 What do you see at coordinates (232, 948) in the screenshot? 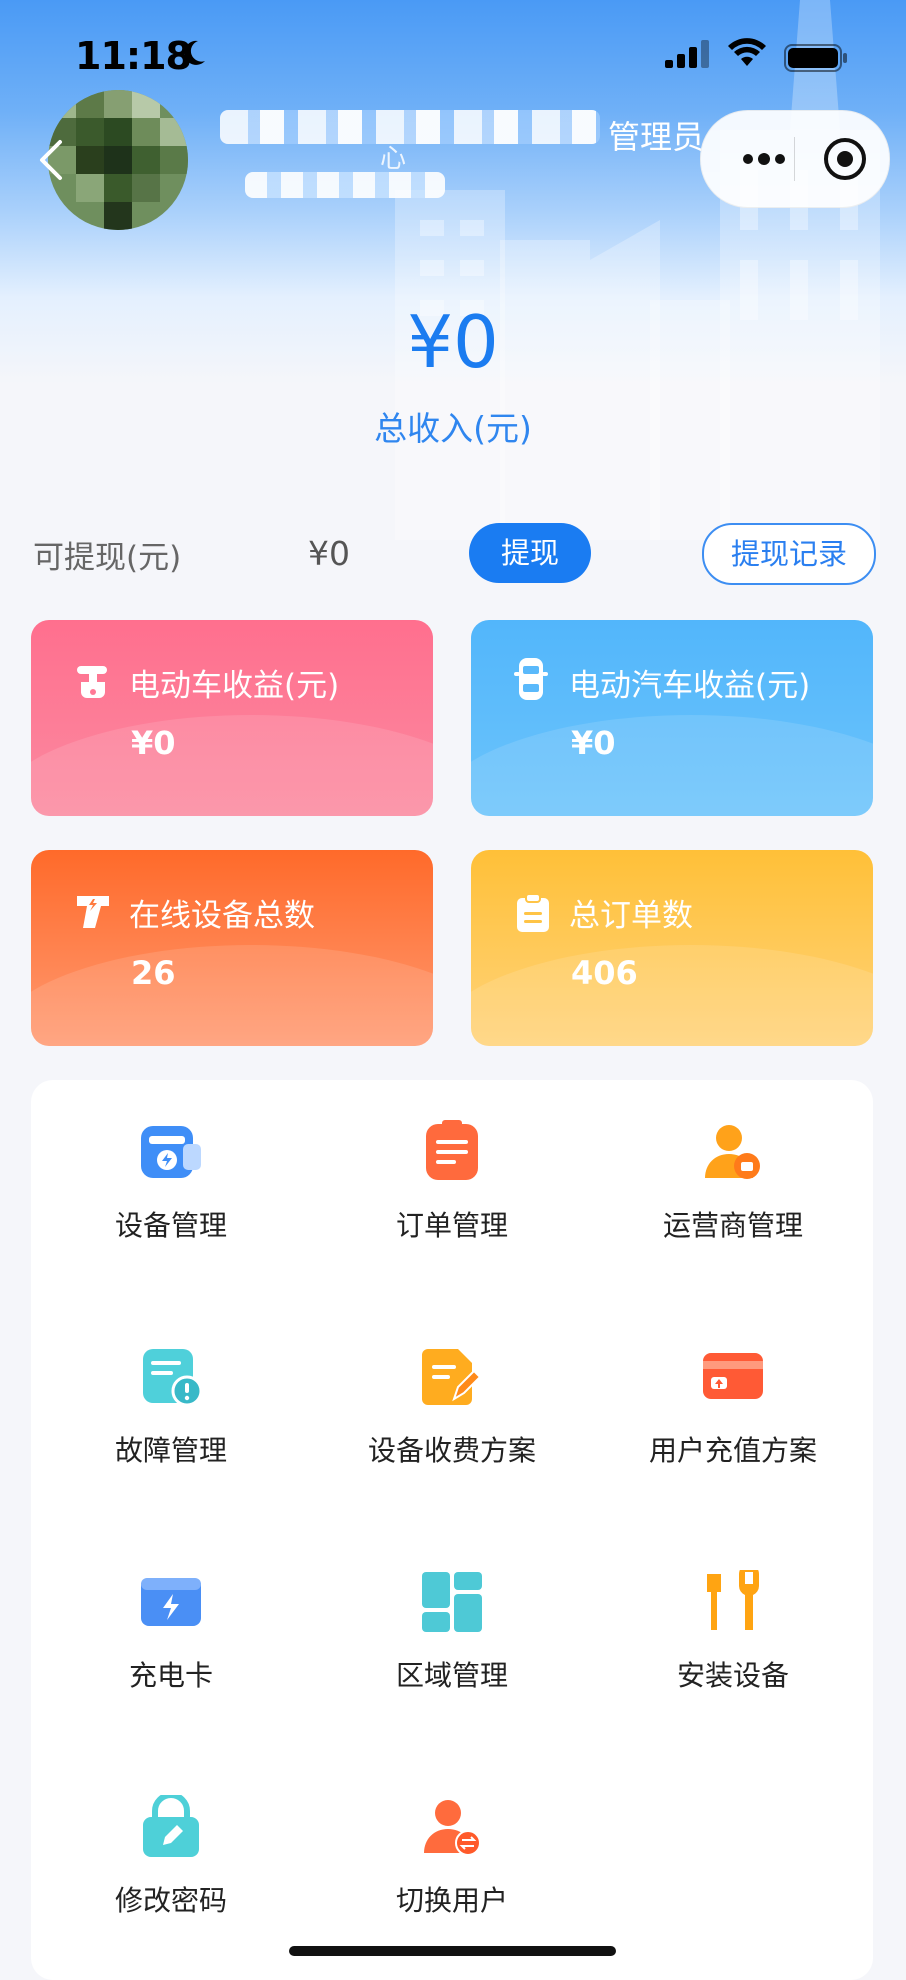
I see `stat-card-online-devices: 在线设备总数 26` at bounding box center [232, 948].